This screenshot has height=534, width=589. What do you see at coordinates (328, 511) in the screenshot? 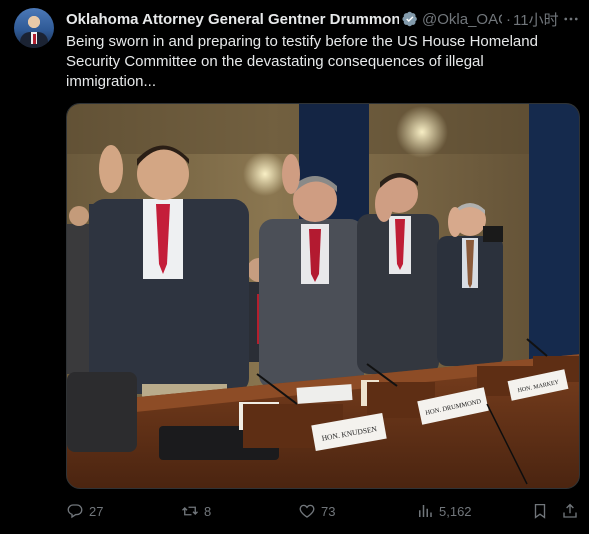
I see `like-count: 73` at bounding box center [328, 511].